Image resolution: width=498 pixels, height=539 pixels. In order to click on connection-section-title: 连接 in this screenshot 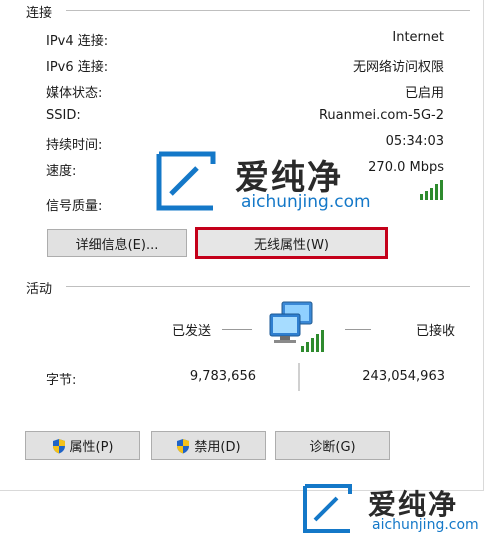, I will do `click(39, 13)`.